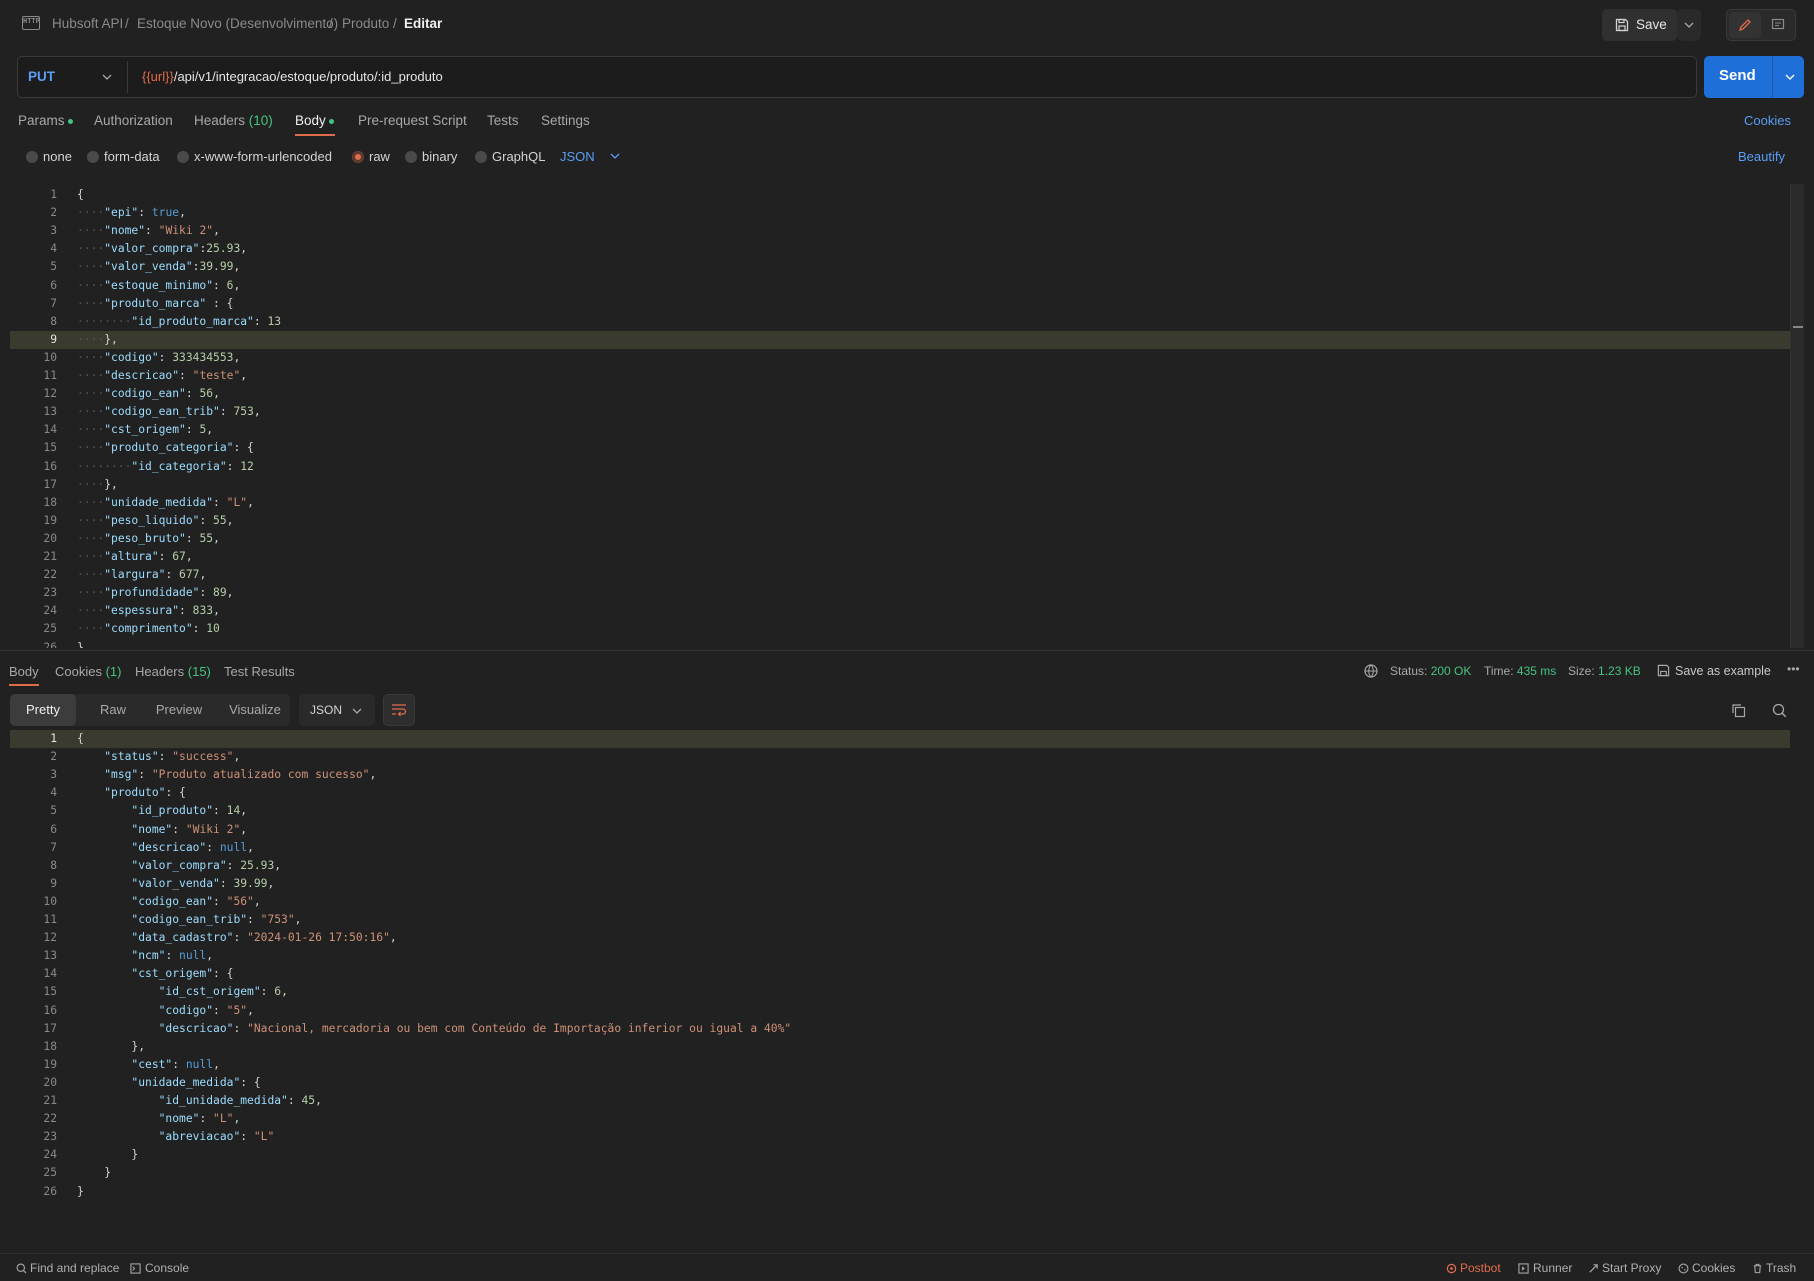 The image size is (1814, 1281). I want to click on code-line: 22 ····"largura": 677,, so click(900, 575).